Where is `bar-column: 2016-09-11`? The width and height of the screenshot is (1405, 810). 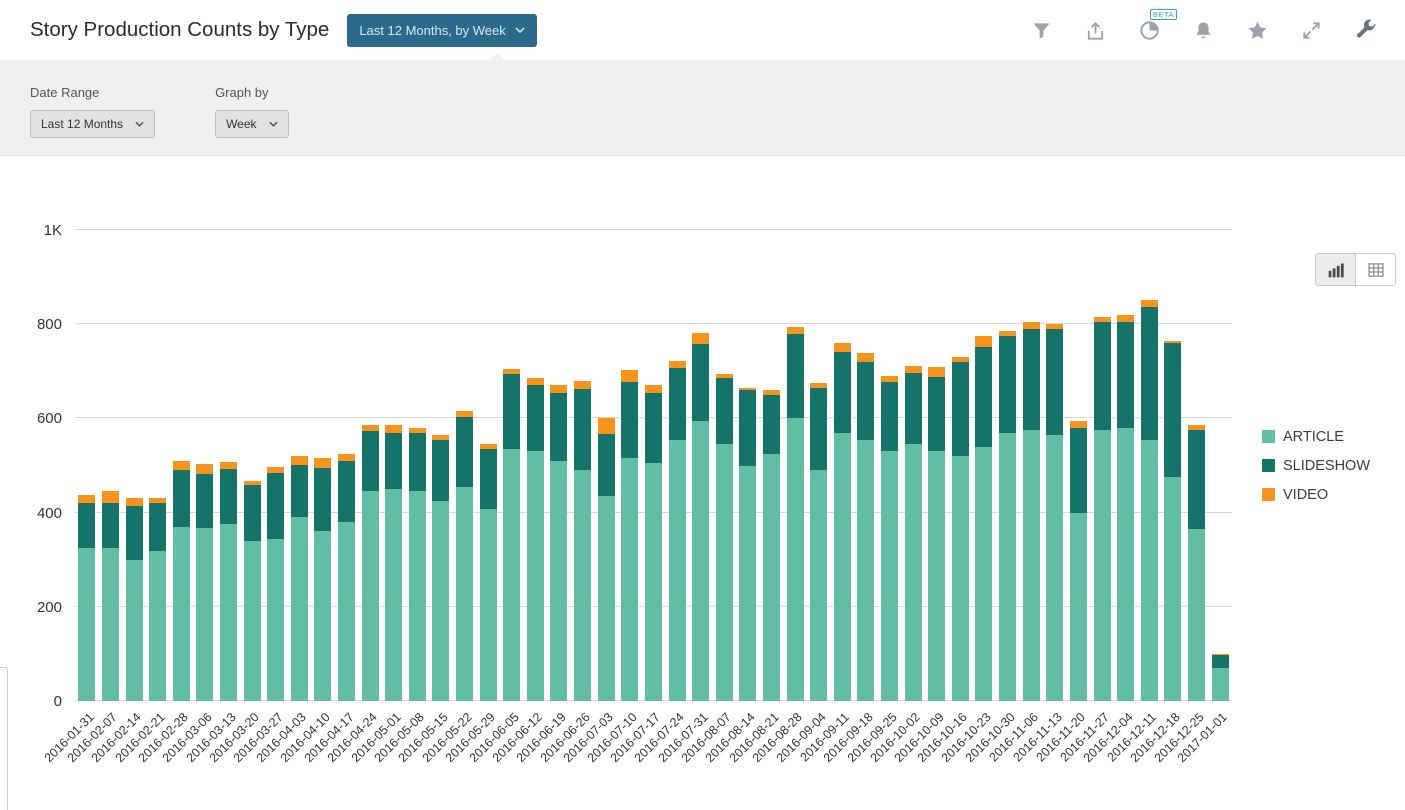 bar-column: 2016-09-11 is located at coordinates (826, 497).